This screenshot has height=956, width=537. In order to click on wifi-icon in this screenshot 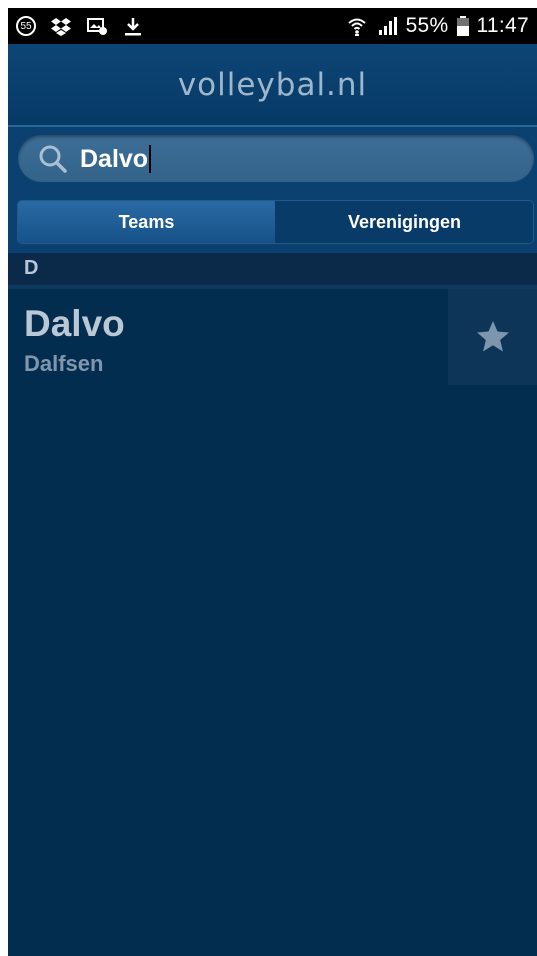, I will do `click(356, 27)`.